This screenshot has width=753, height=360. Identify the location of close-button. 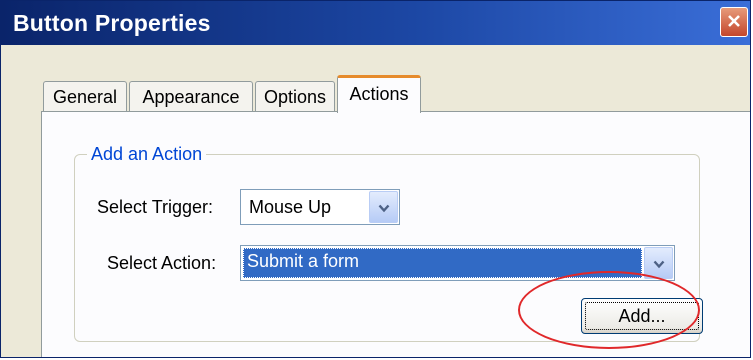
(734, 22).